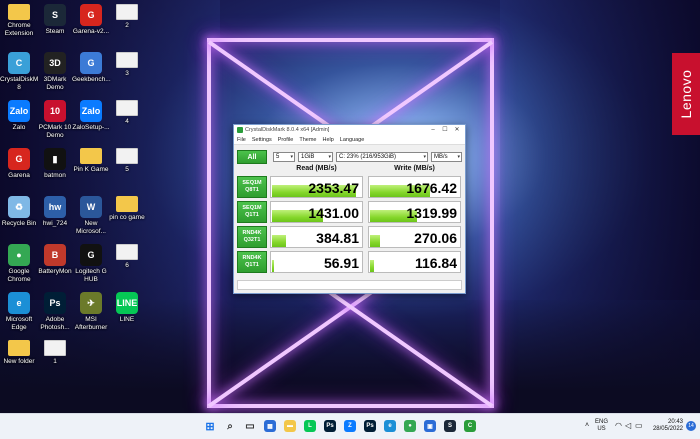 The width and height of the screenshot is (700, 439). What do you see at coordinates (55, 71) in the screenshot?
I see `desktop-icon: 3D 3DMark Demo` at bounding box center [55, 71].